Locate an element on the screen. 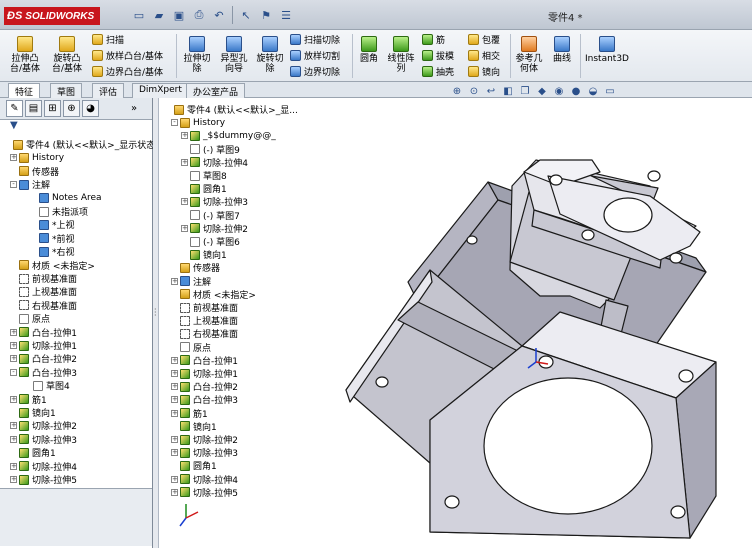  tab-features: 特征 is located at coordinates (24, 90).